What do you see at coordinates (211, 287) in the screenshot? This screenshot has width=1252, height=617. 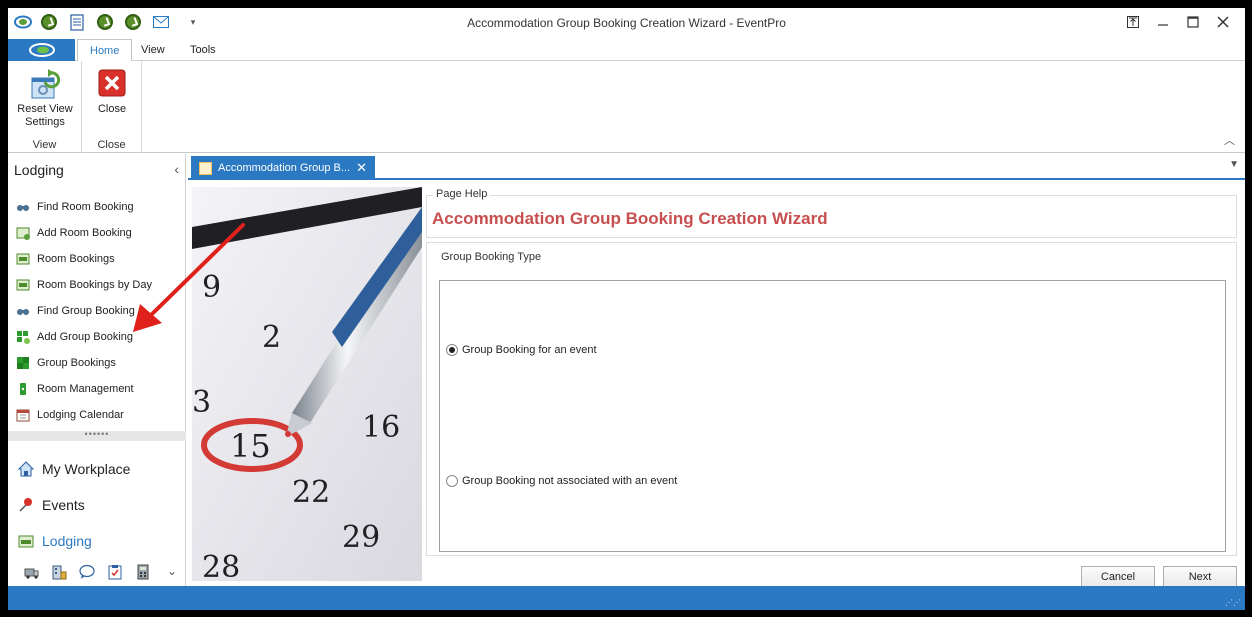 I see `svg-text: 9` at bounding box center [211, 287].